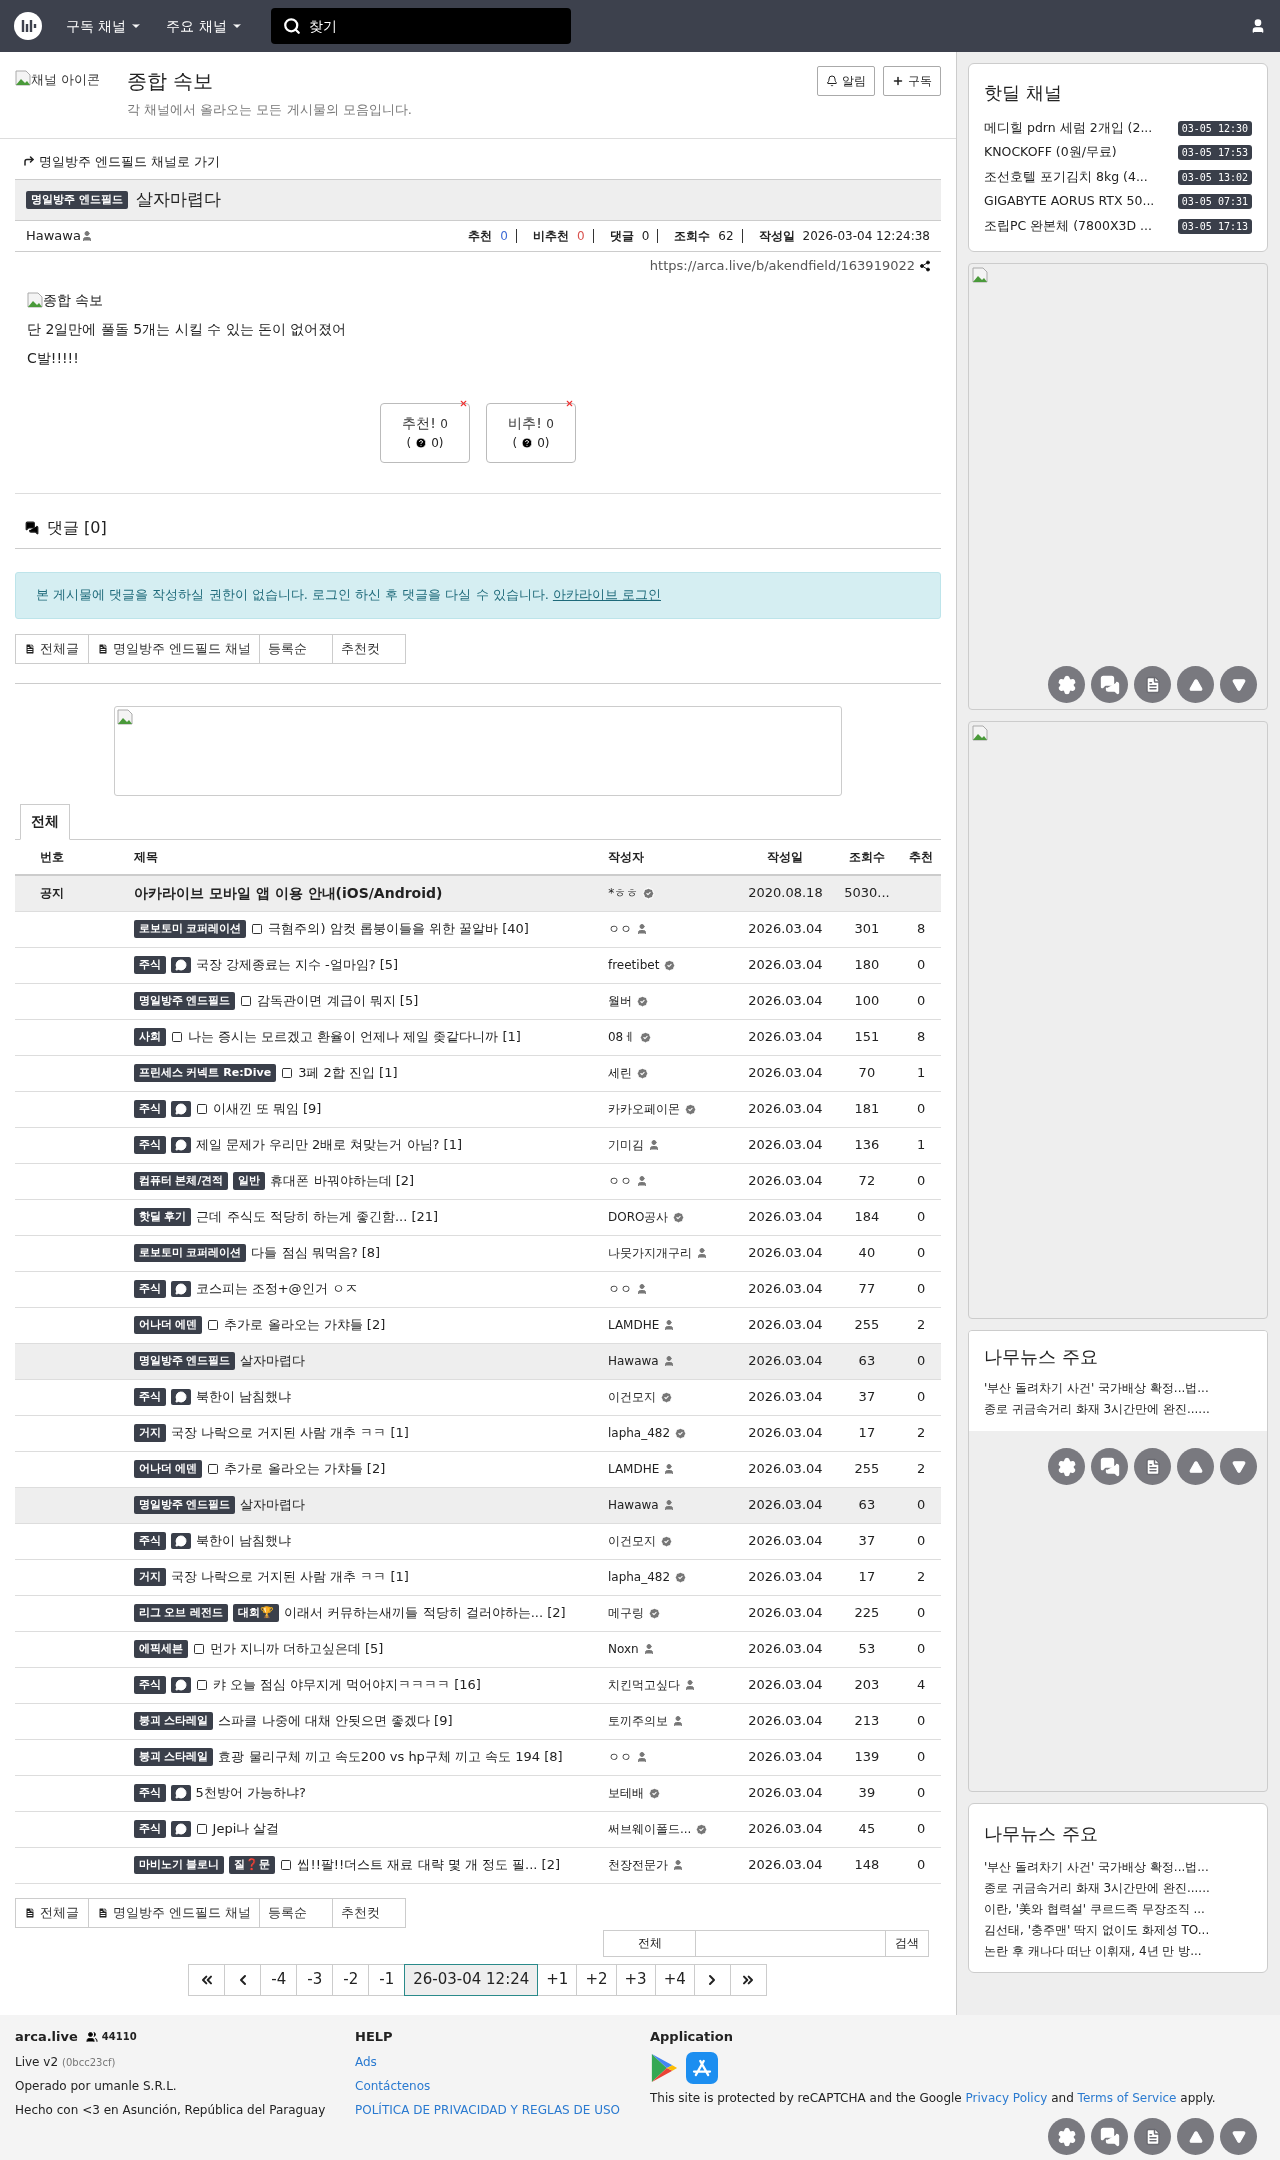  Describe the element at coordinates (315, 1979) in the screenshot. I see `page-button: -3` at that location.